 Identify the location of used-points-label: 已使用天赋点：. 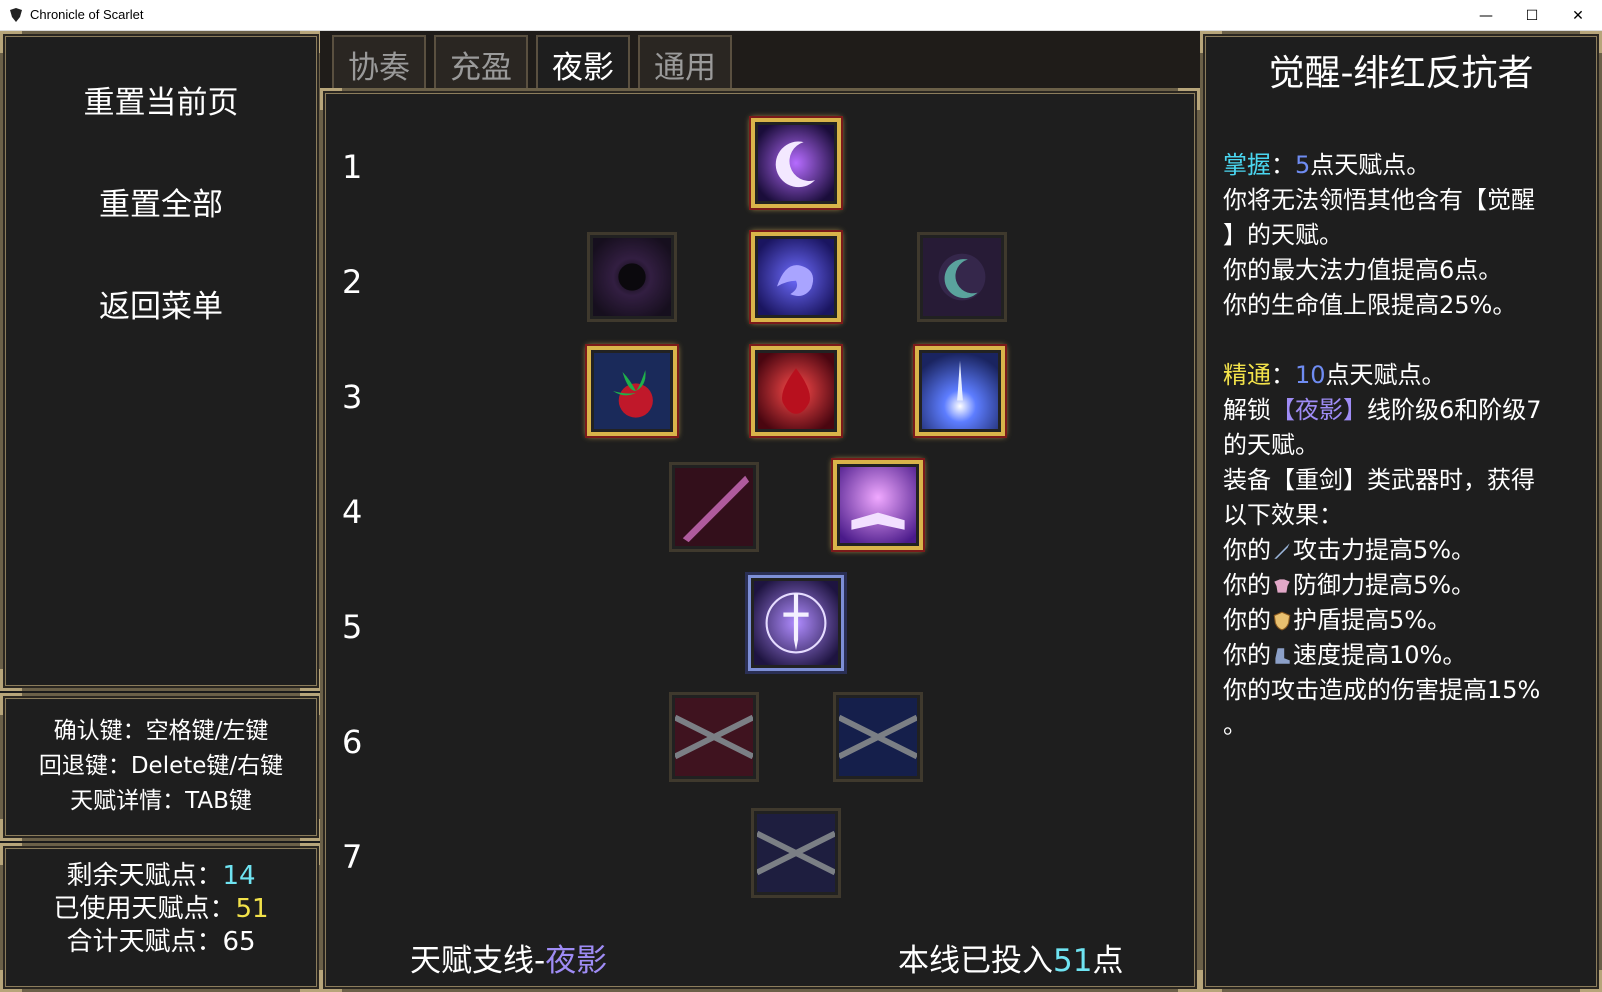
(144, 909).